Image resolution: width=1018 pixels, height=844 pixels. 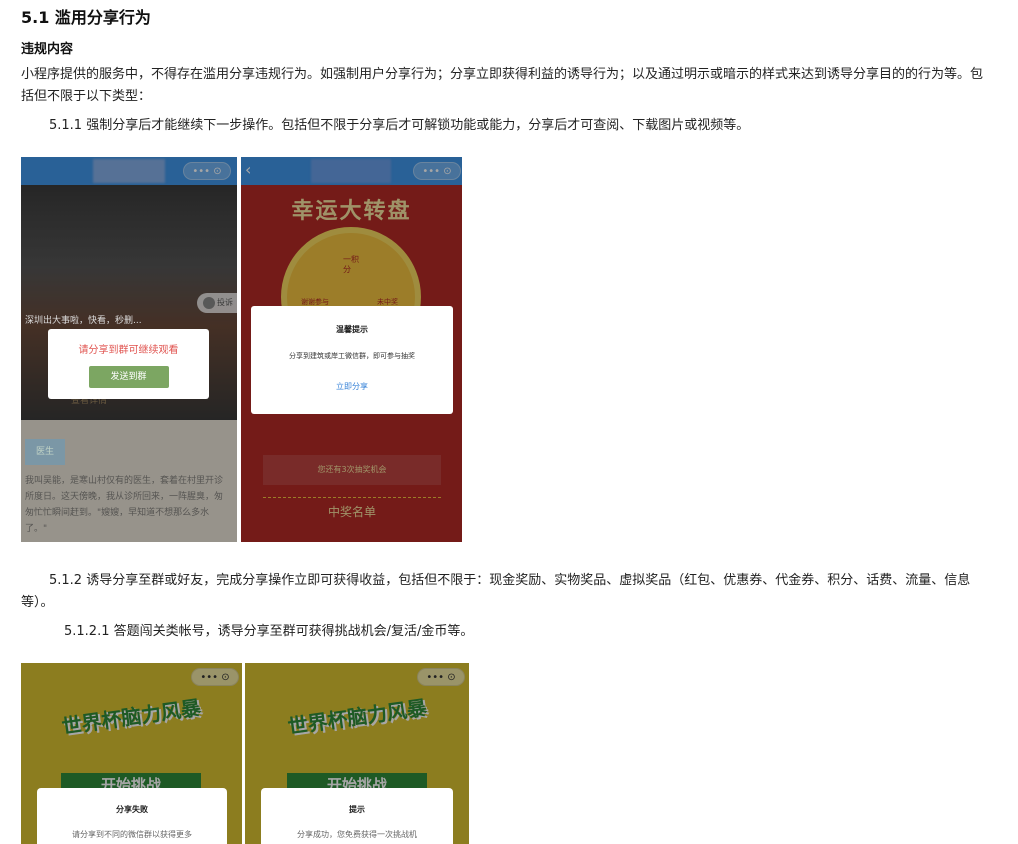 I want to click on reminder-dialog: 温馨提示 分享到建筑或岸工微信群，即可参与抽奖 立即分享, so click(x=352, y=360).